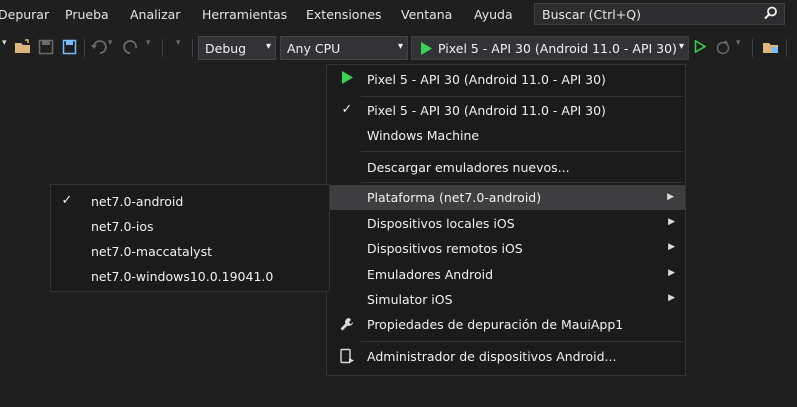 This screenshot has width=797, height=407. I want to click on save-all-icon, so click(69, 48).